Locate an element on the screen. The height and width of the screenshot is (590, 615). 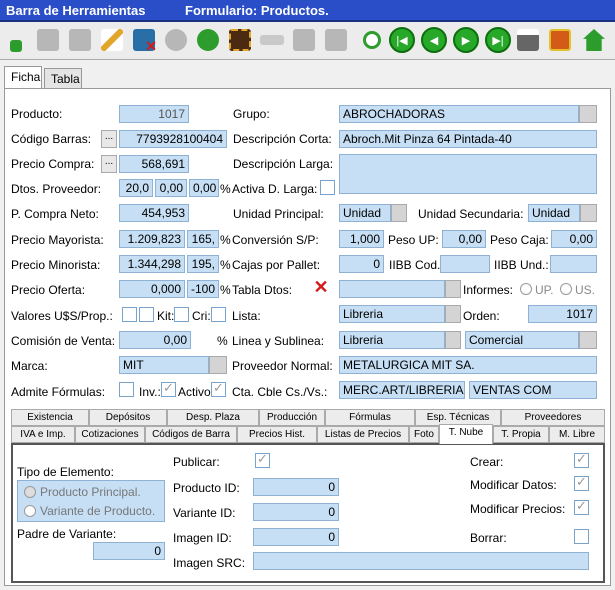
next-icon: ▶ is located at coordinates (466, 40).